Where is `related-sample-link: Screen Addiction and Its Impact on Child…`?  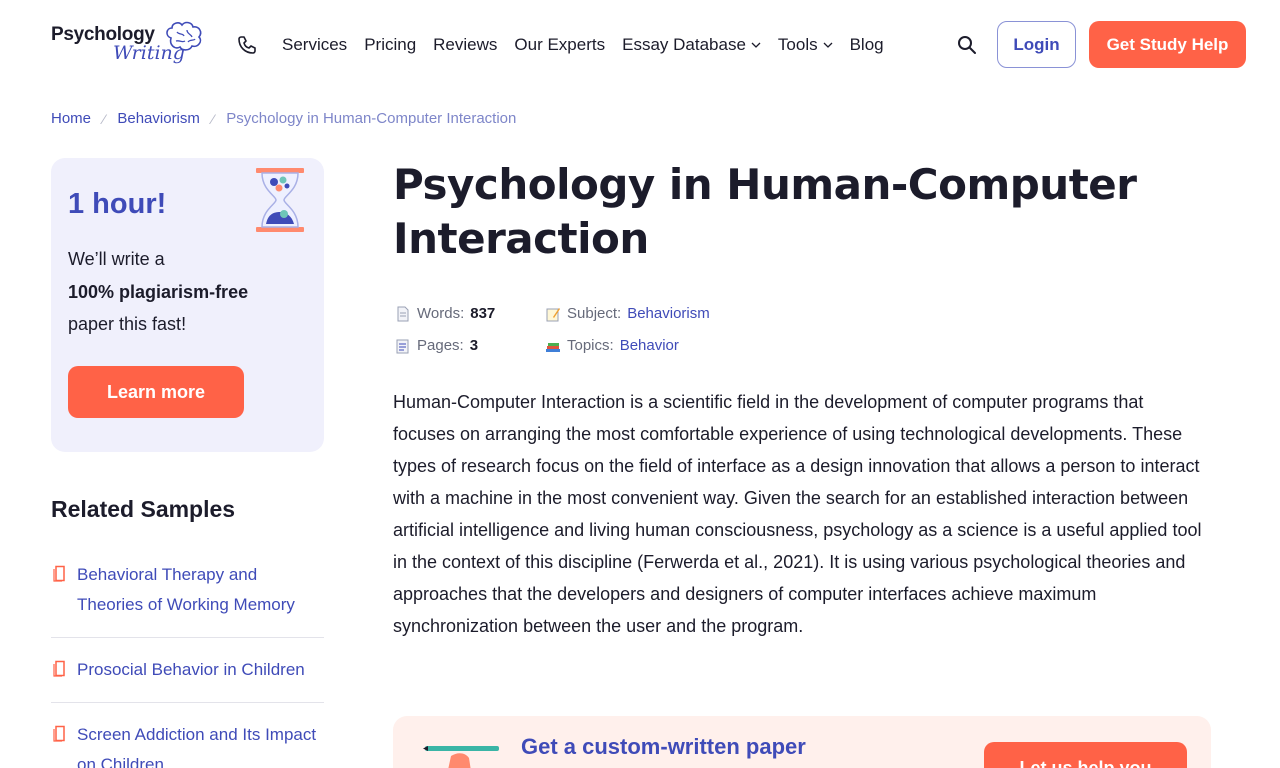 related-sample-link: Screen Addiction and Its Impact on Child… is located at coordinates (200, 744).